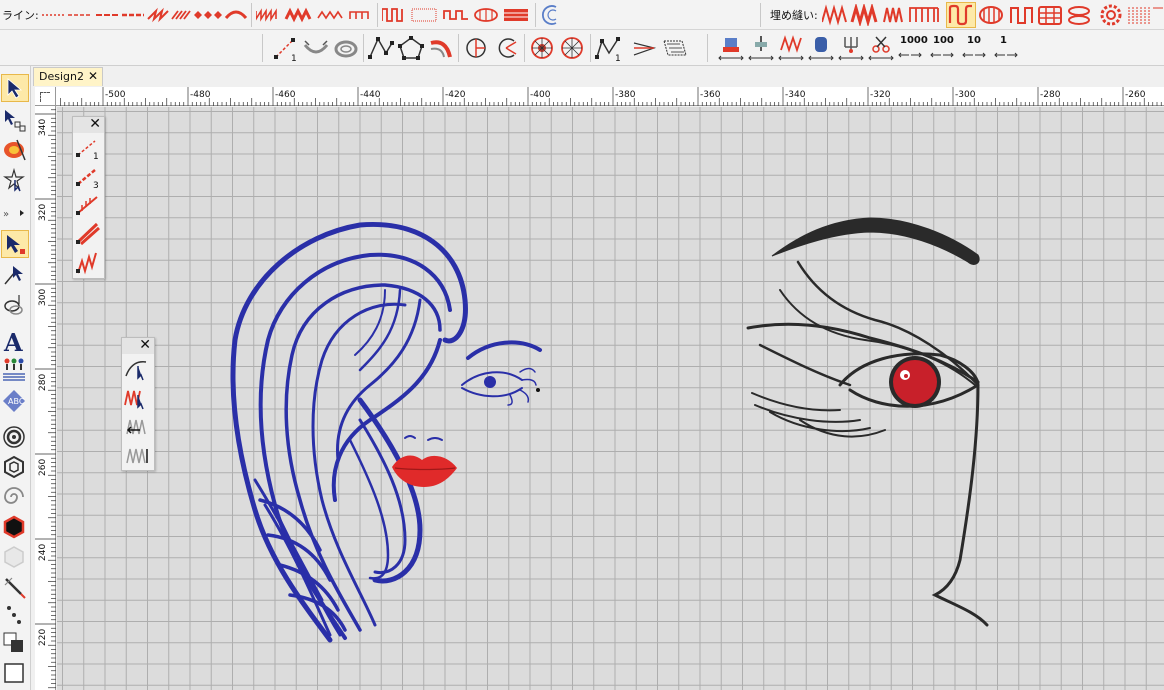 Image resolution: width=1164 pixels, height=690 pixels. What do you see at coordinates (15, 438) in the screenshot?
I see `circle-target-icon` at bounding box center [15, 438].